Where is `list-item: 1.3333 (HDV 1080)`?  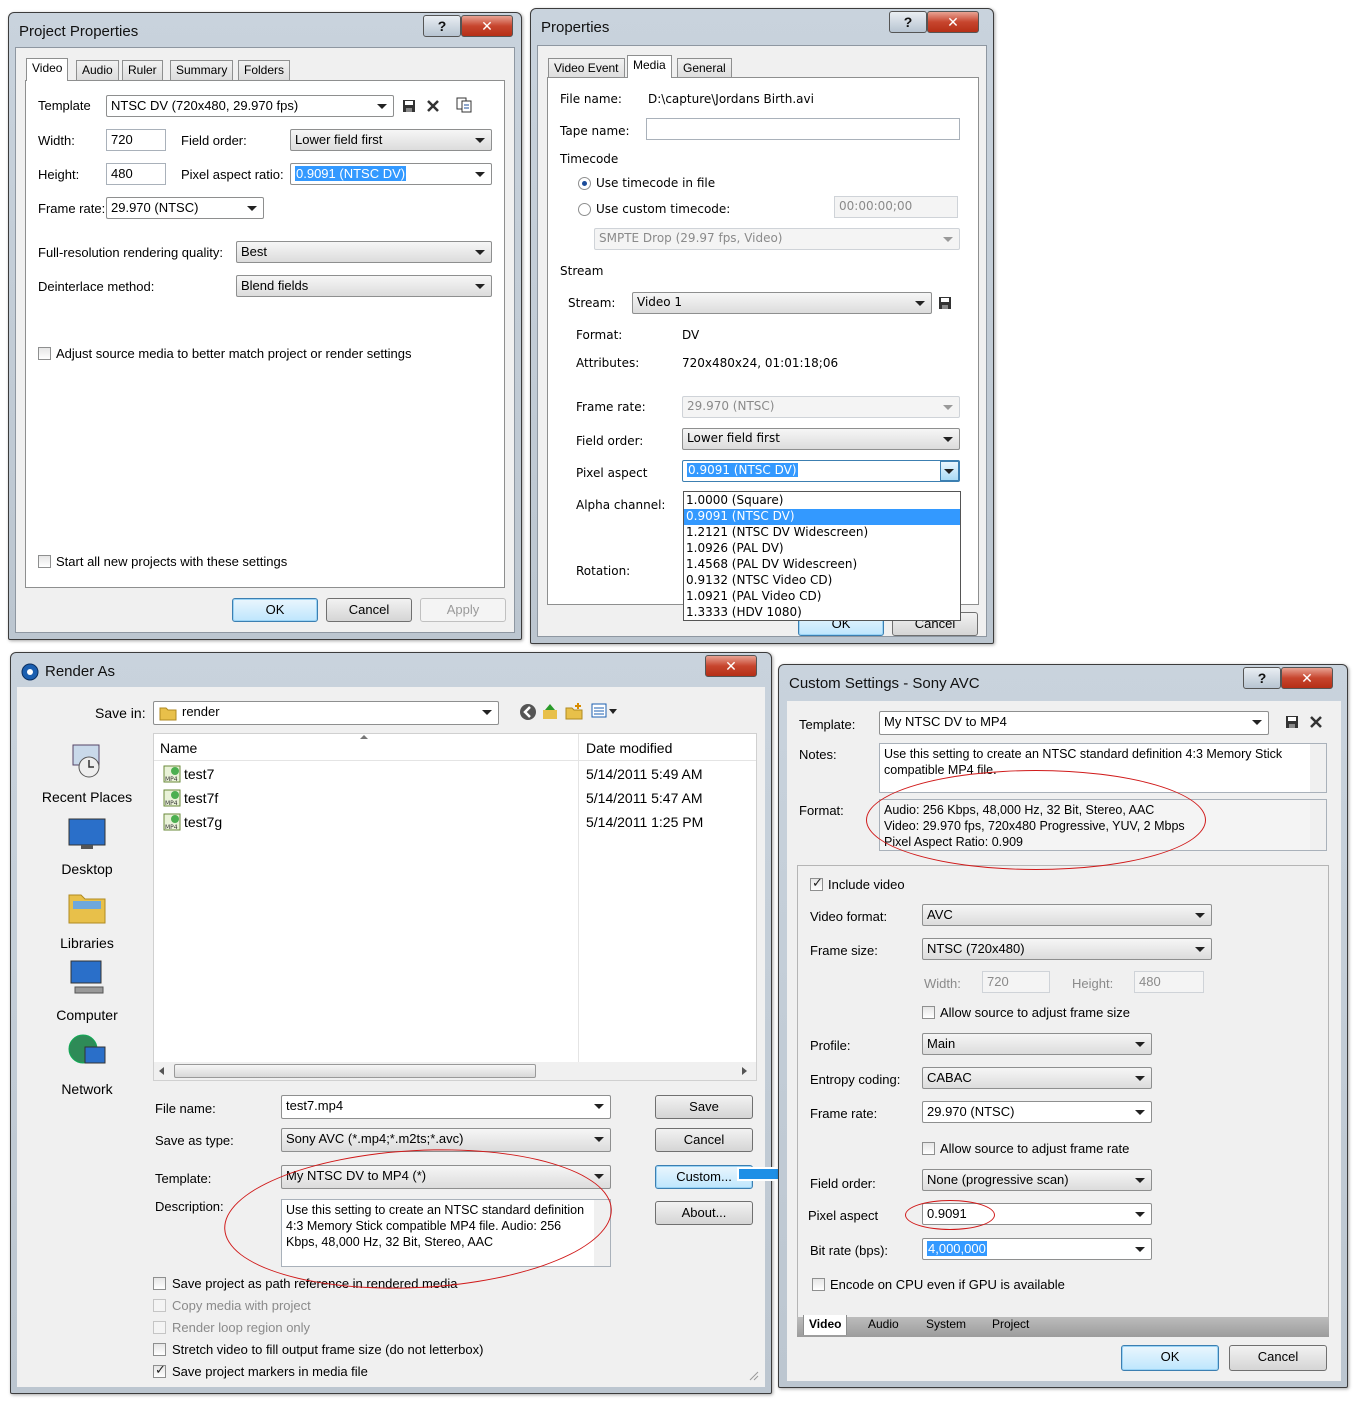
list-item: 1.3333 (HDV 1080) is located at coordinates (822, 613).